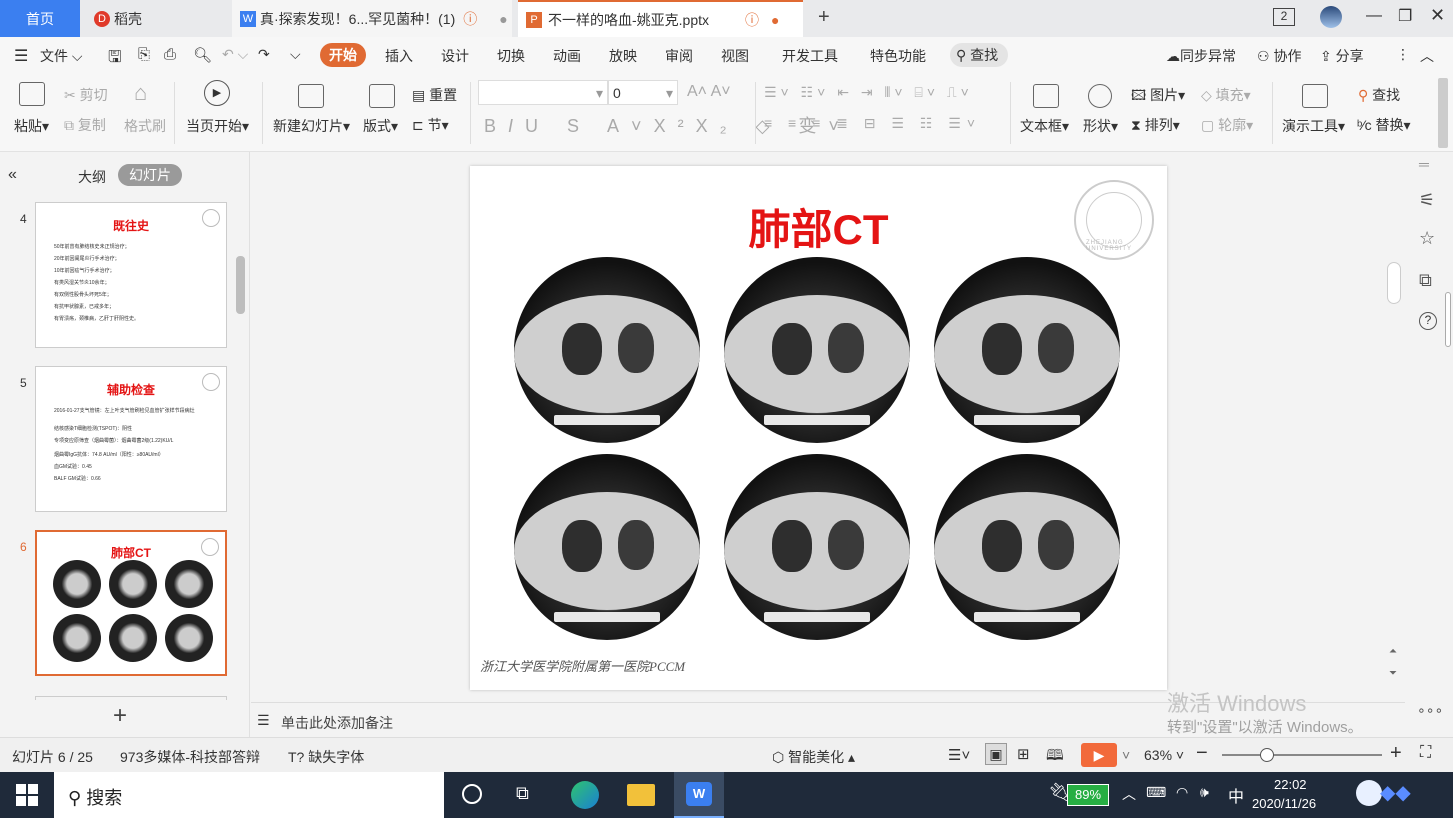  I want to click on window-count-badge: 2, so click(1284, 17).